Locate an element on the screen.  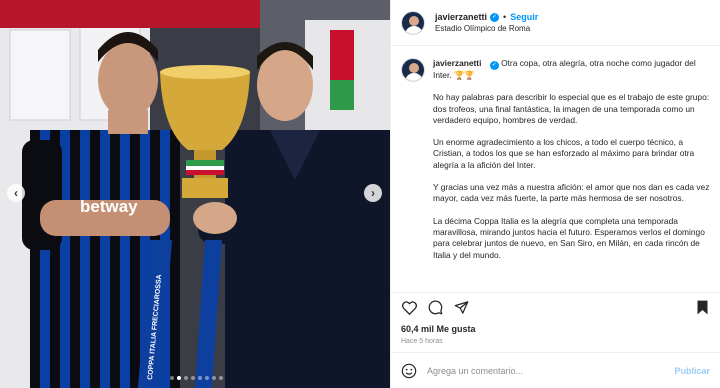
slide-indicator is located at coordinates (196, 378).